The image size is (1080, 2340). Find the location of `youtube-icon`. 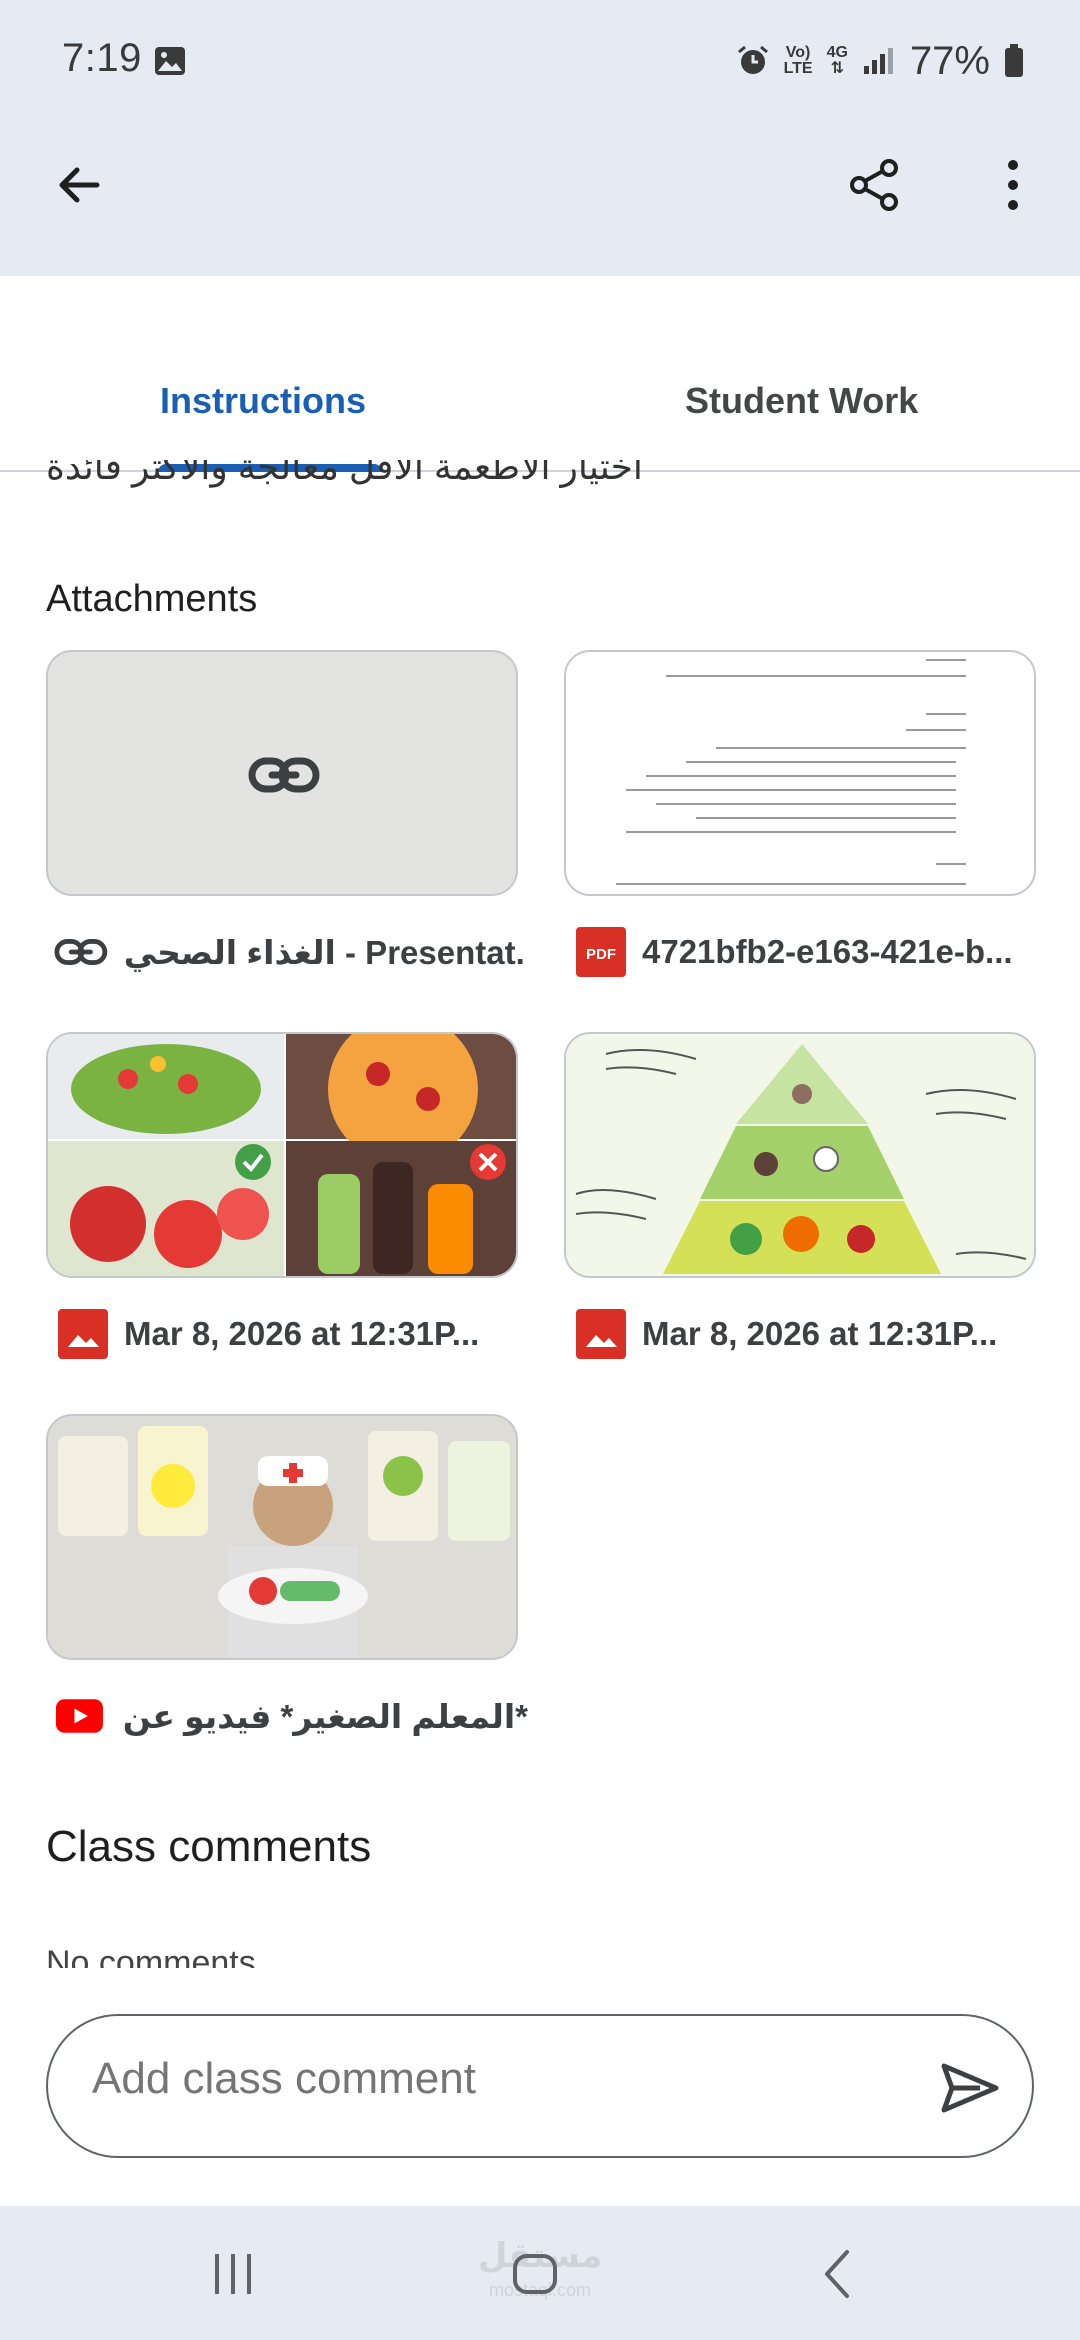

youtube-icon is located at coordinates (79, 1716).